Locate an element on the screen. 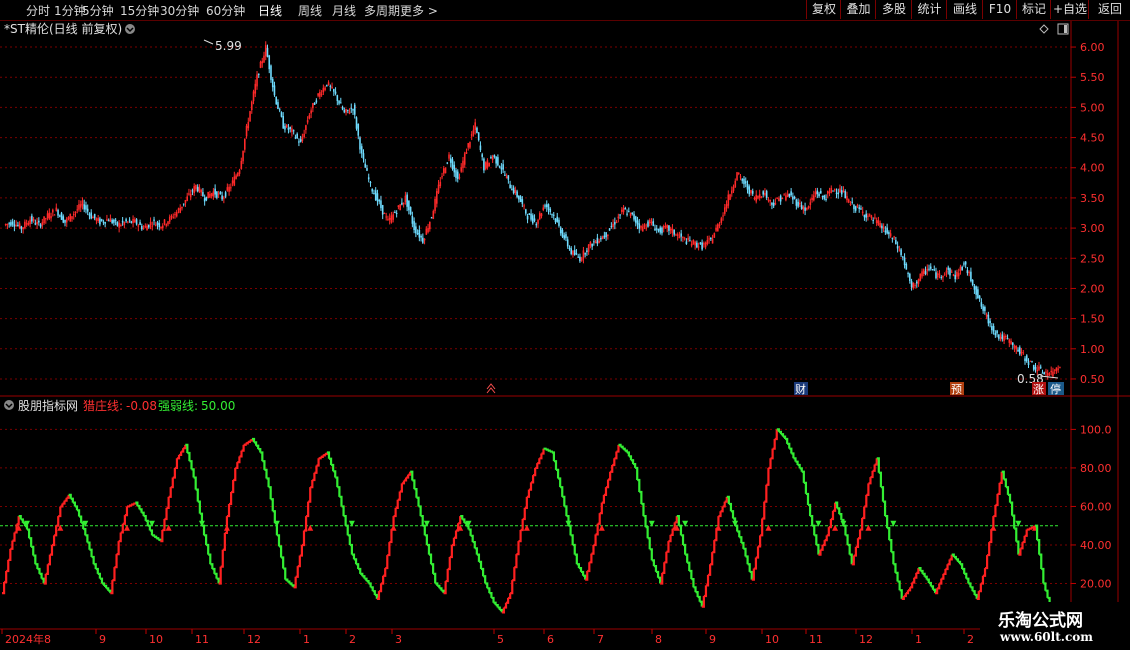  sub-menu-icon is located at coordinates (9, 405).